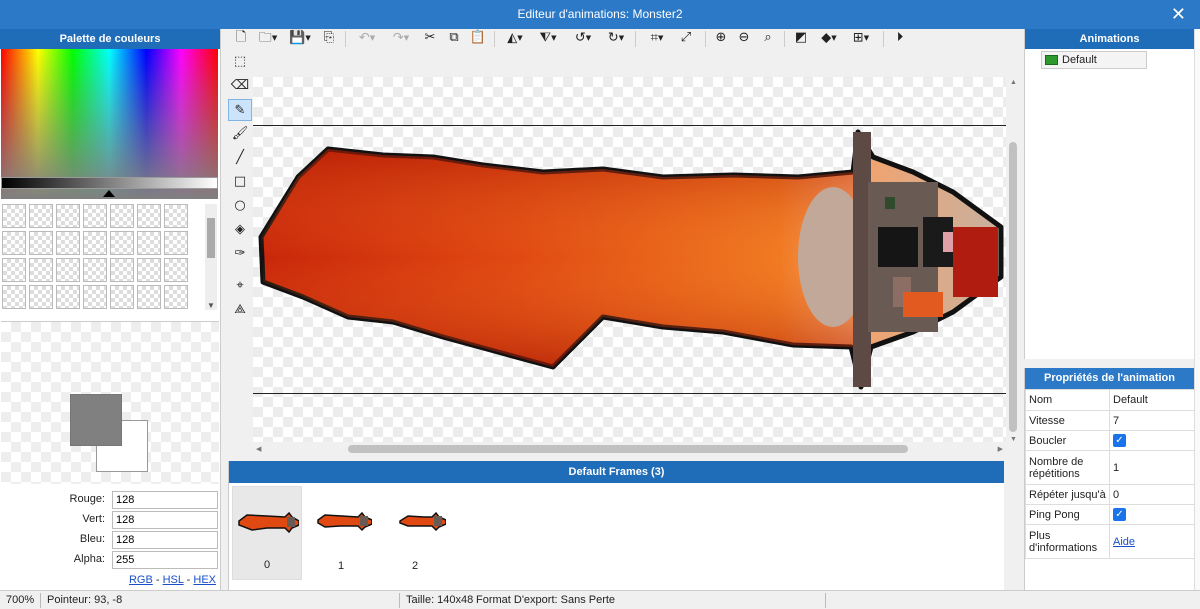 This screenshot has width=1200, height=609. What do you see at coordinates (721, 38) in the screenshot?
I see `zoom-in-icon: ⊕` at bounding box center [721, 38].